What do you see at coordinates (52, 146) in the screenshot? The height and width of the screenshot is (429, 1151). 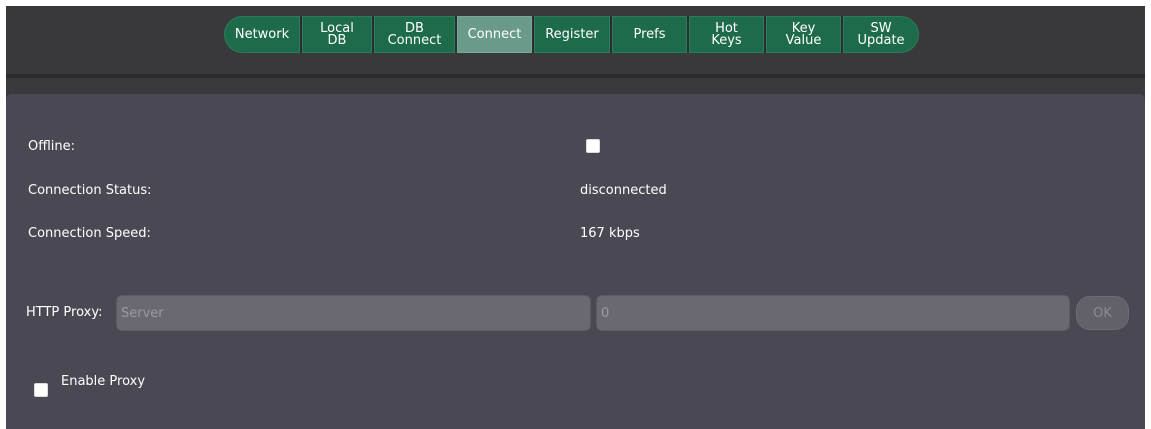 I see `offline-label: Offline:` at bounding box center [52, 146].